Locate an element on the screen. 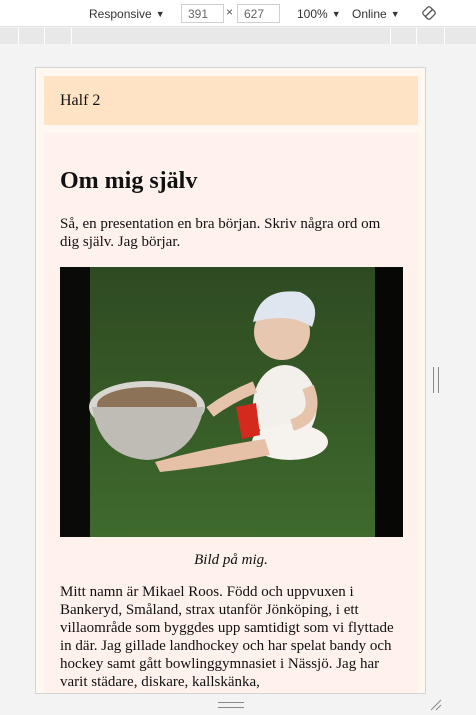 Image resolution: width=476 pixels, height=715 pixels. throttle-select: Online ▼ is located at coordinates (376, 13).